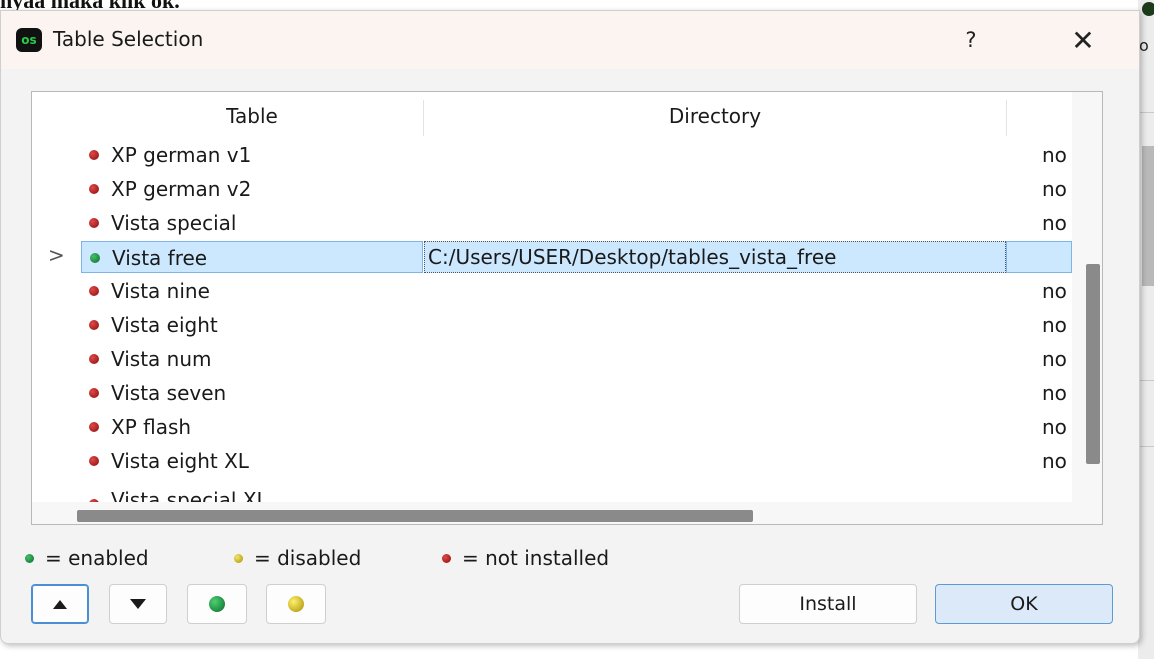  What do you see at coordinates (138, 604) in the screenshot?
I see `move-down-button` at bounding box center [138, 604].